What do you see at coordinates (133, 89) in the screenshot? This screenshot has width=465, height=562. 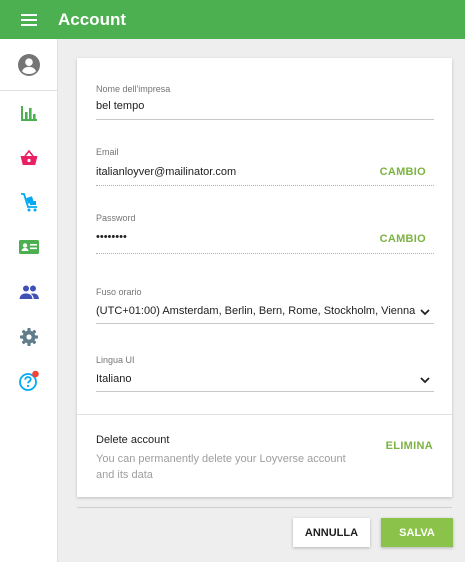 I see `business-name-label: Nome dell'impresa` at bounding box center [133, 89].